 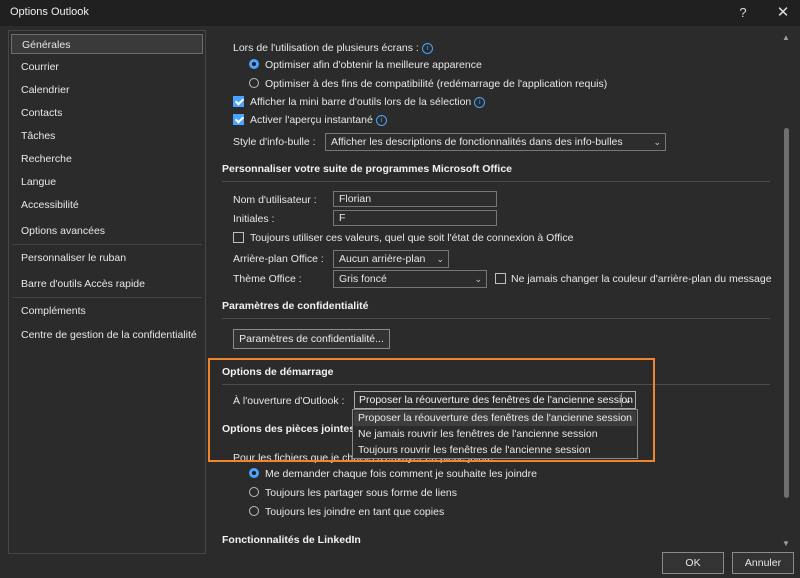 I want to click on cancel-button: Annuler, so click(x=763, y=563).